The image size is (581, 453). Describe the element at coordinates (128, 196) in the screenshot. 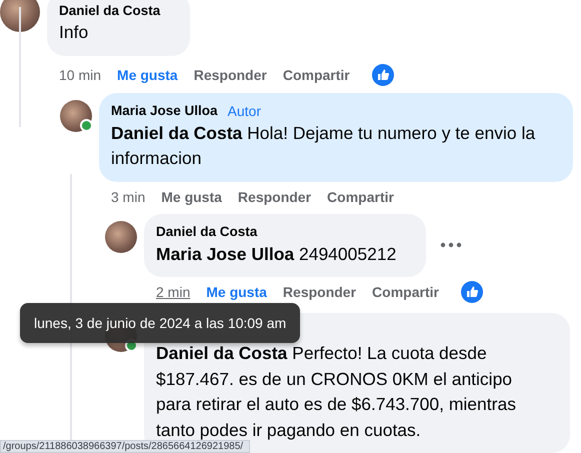

I see `timestamp-link: 3 min` at that location.